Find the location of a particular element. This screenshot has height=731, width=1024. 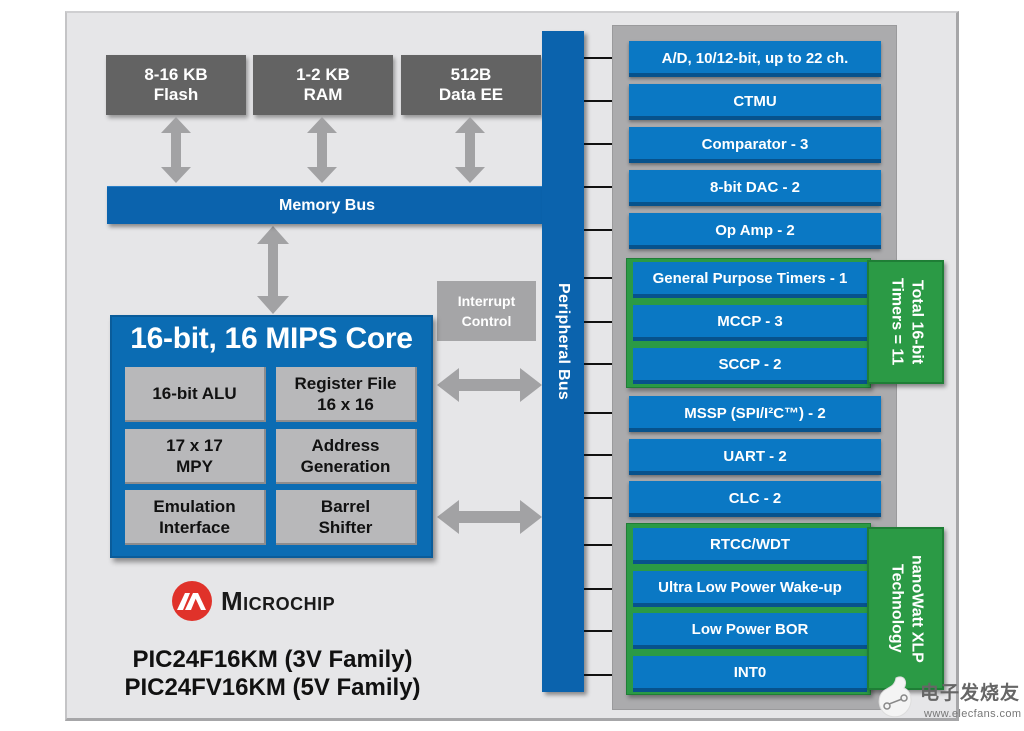

barrel-label: Barrel is located at coordinates (345, 506).